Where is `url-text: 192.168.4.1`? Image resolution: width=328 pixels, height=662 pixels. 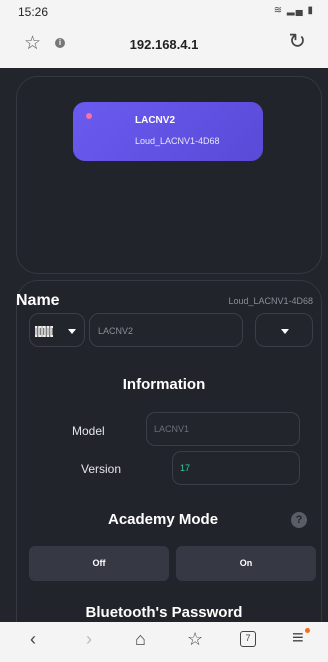
url-text: 192.168.4.1 is located at coordinates (164, 44).